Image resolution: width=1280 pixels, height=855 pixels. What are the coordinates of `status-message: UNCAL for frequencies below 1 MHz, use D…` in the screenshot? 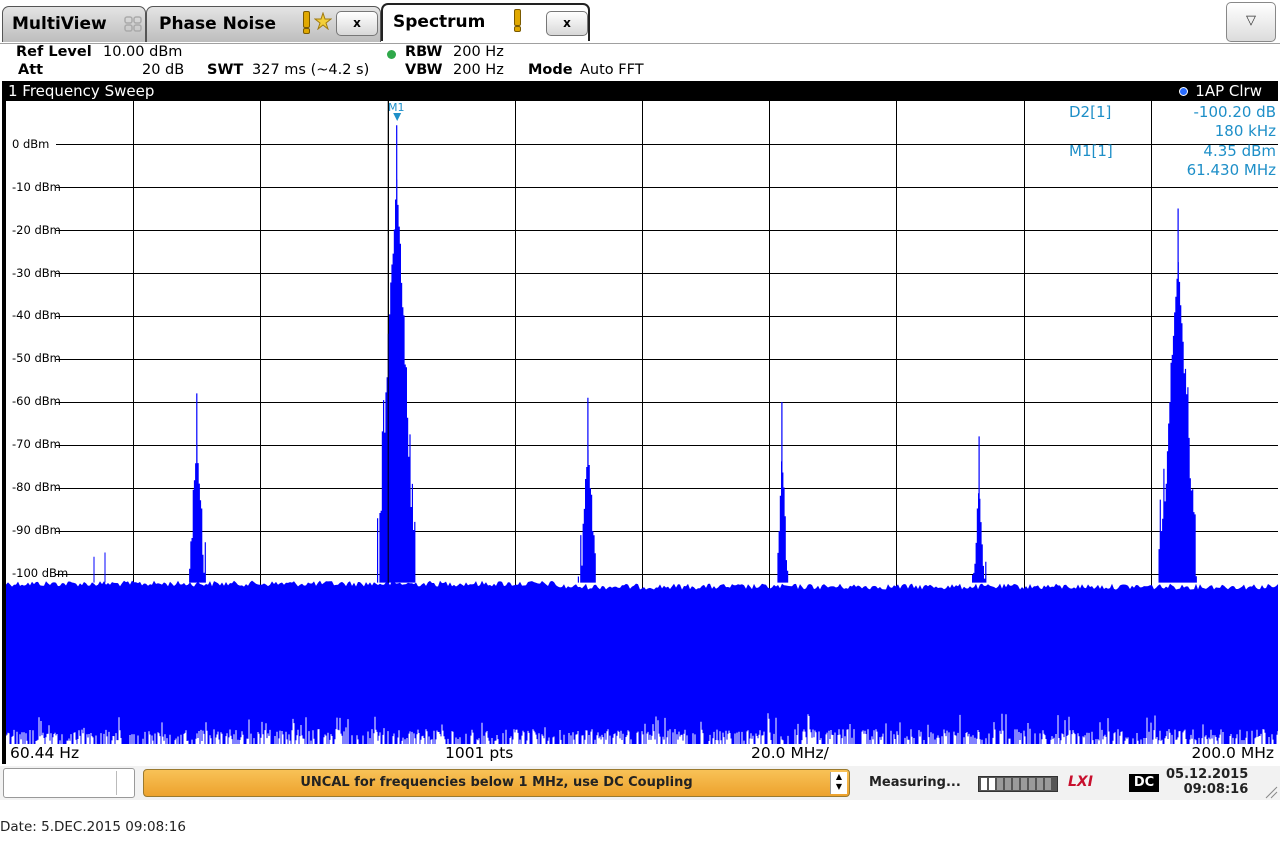 It's located at (496, 782).